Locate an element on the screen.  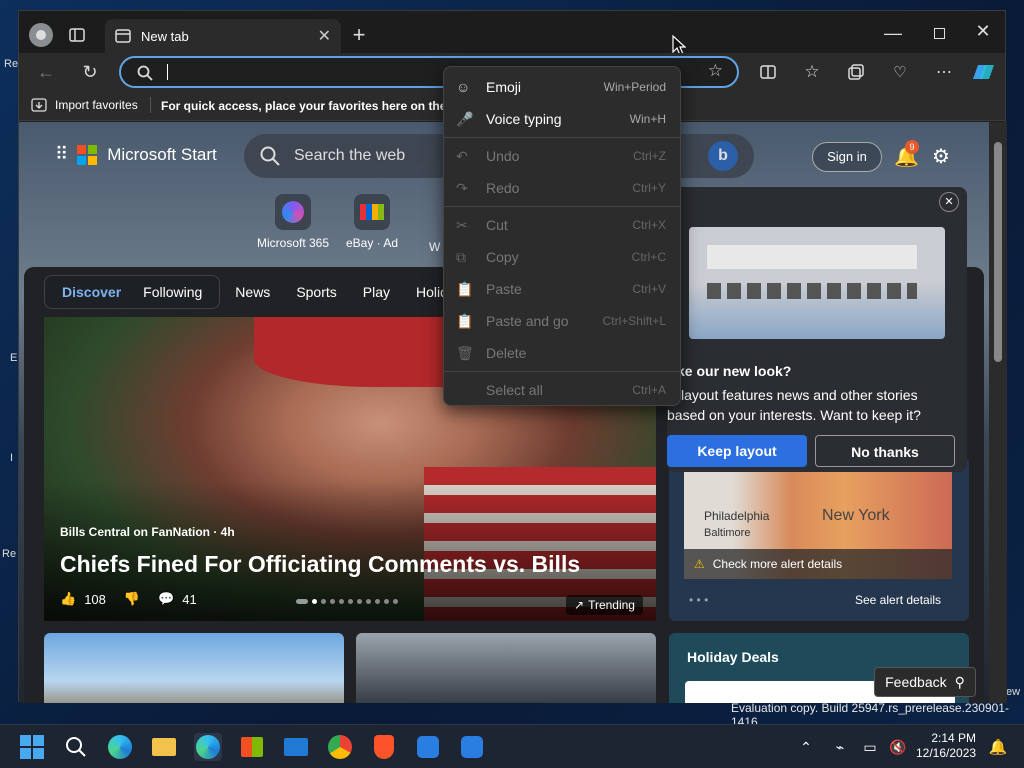
menu-item-shortcut: Ctrl+Shift+L is located at coordinates (634, 321).